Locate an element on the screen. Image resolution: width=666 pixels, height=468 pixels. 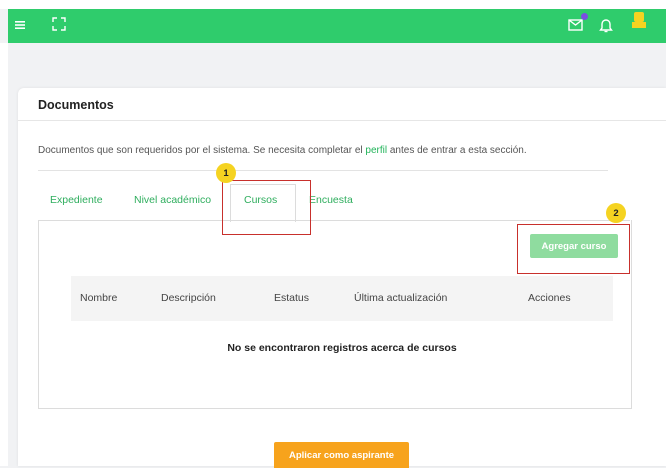
bell-icon is located at coordinates (606, 27).